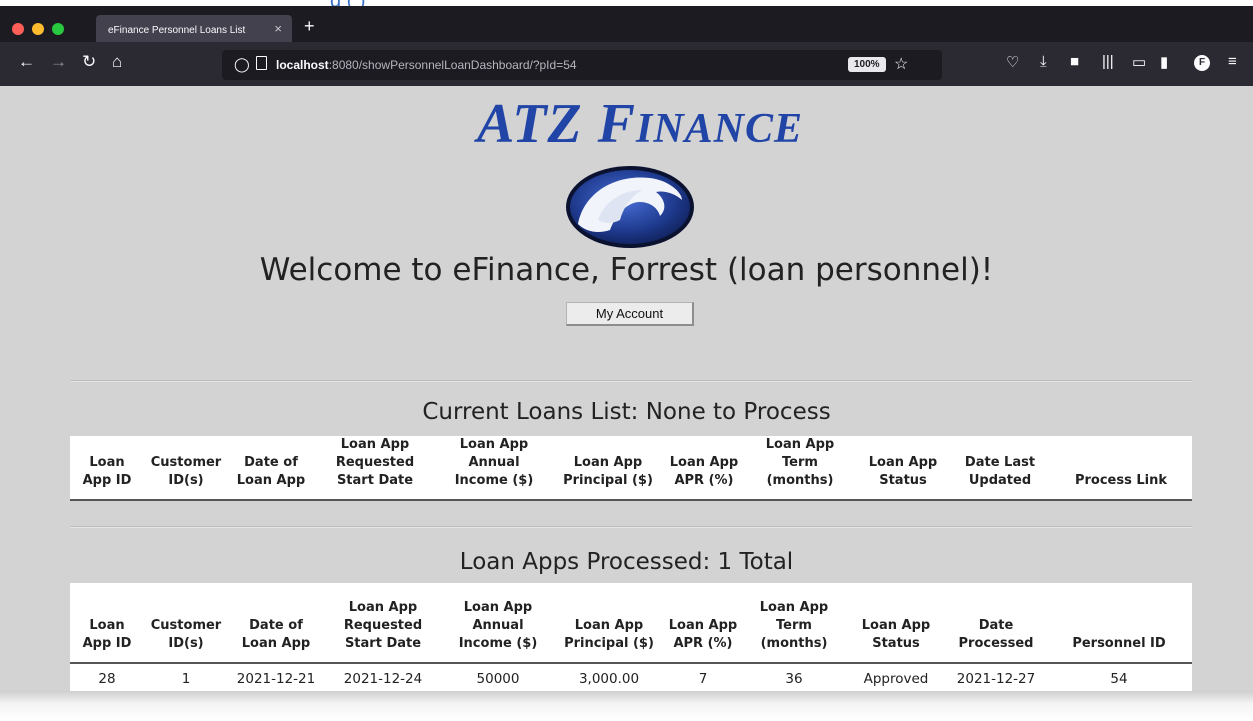  Describe the element at coordinates (1012, 62) in the screenshot. I see `pocket-icon: ♡` at that location.